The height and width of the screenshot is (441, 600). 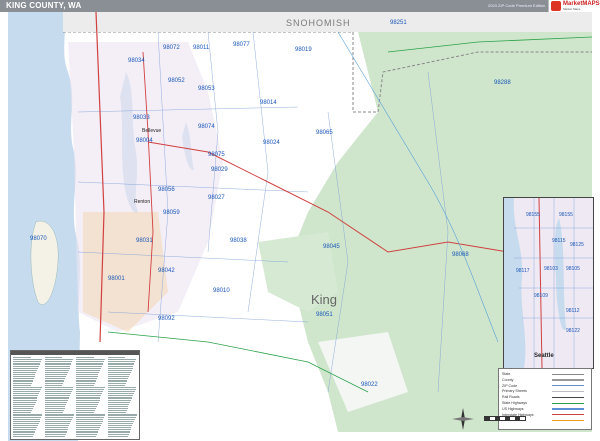 What do you see at coordinates (574, 6) in the screenshot?
I see `publisher-logo: MarketMAPS Market Maps` at bounding box center [574, 6].